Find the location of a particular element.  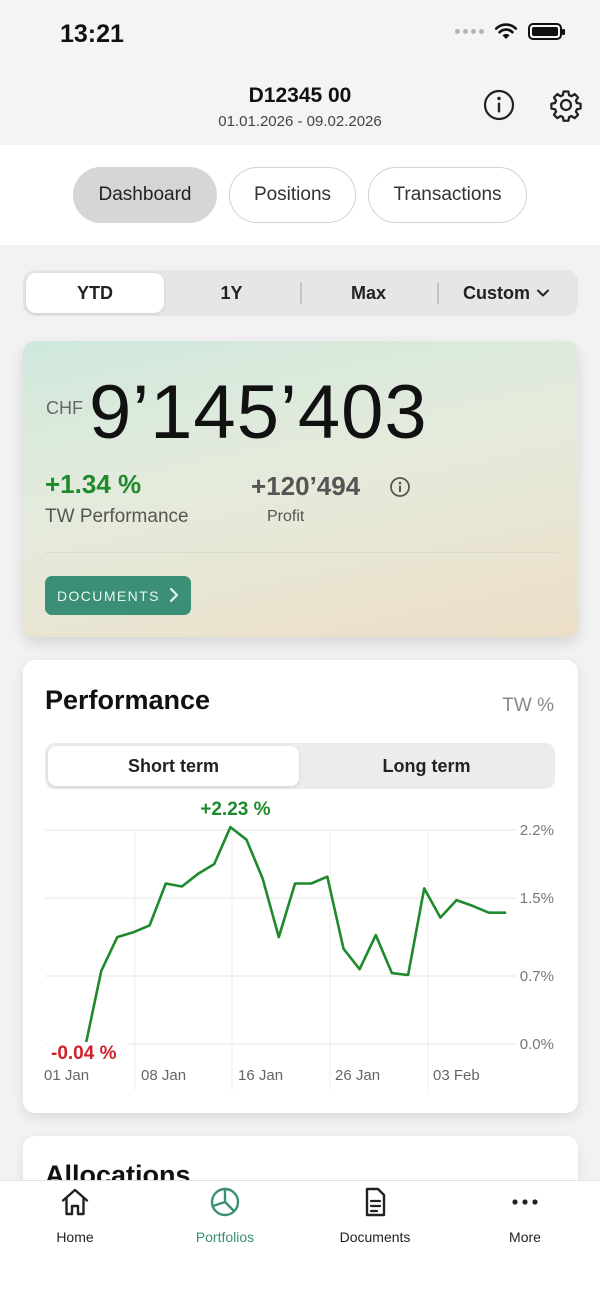

max-annotation: +2.23 % is located at coordinates (235, 810).